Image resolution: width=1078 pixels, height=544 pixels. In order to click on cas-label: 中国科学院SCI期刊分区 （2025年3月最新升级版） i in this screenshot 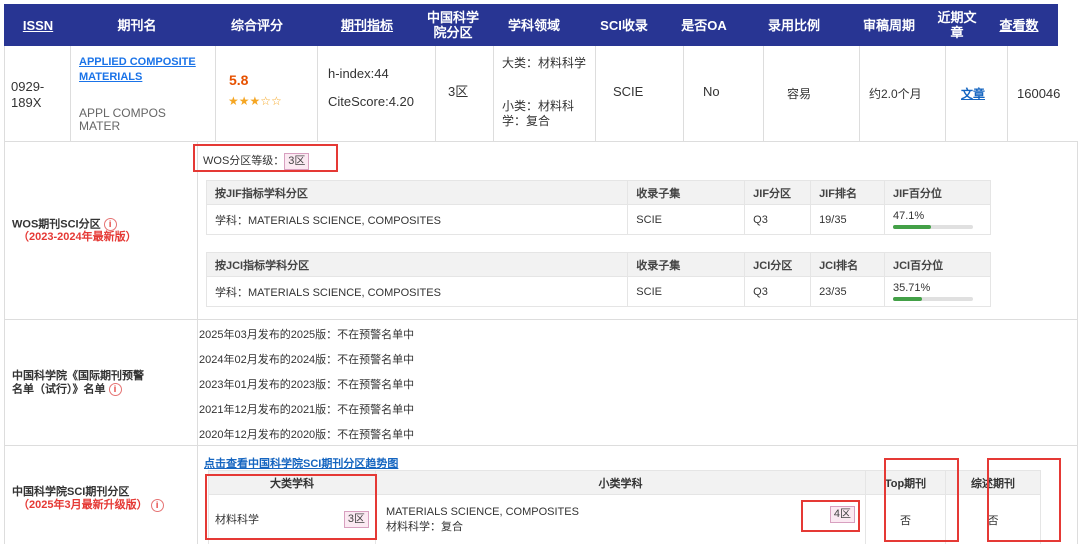, I will do `click(102, 499)`.